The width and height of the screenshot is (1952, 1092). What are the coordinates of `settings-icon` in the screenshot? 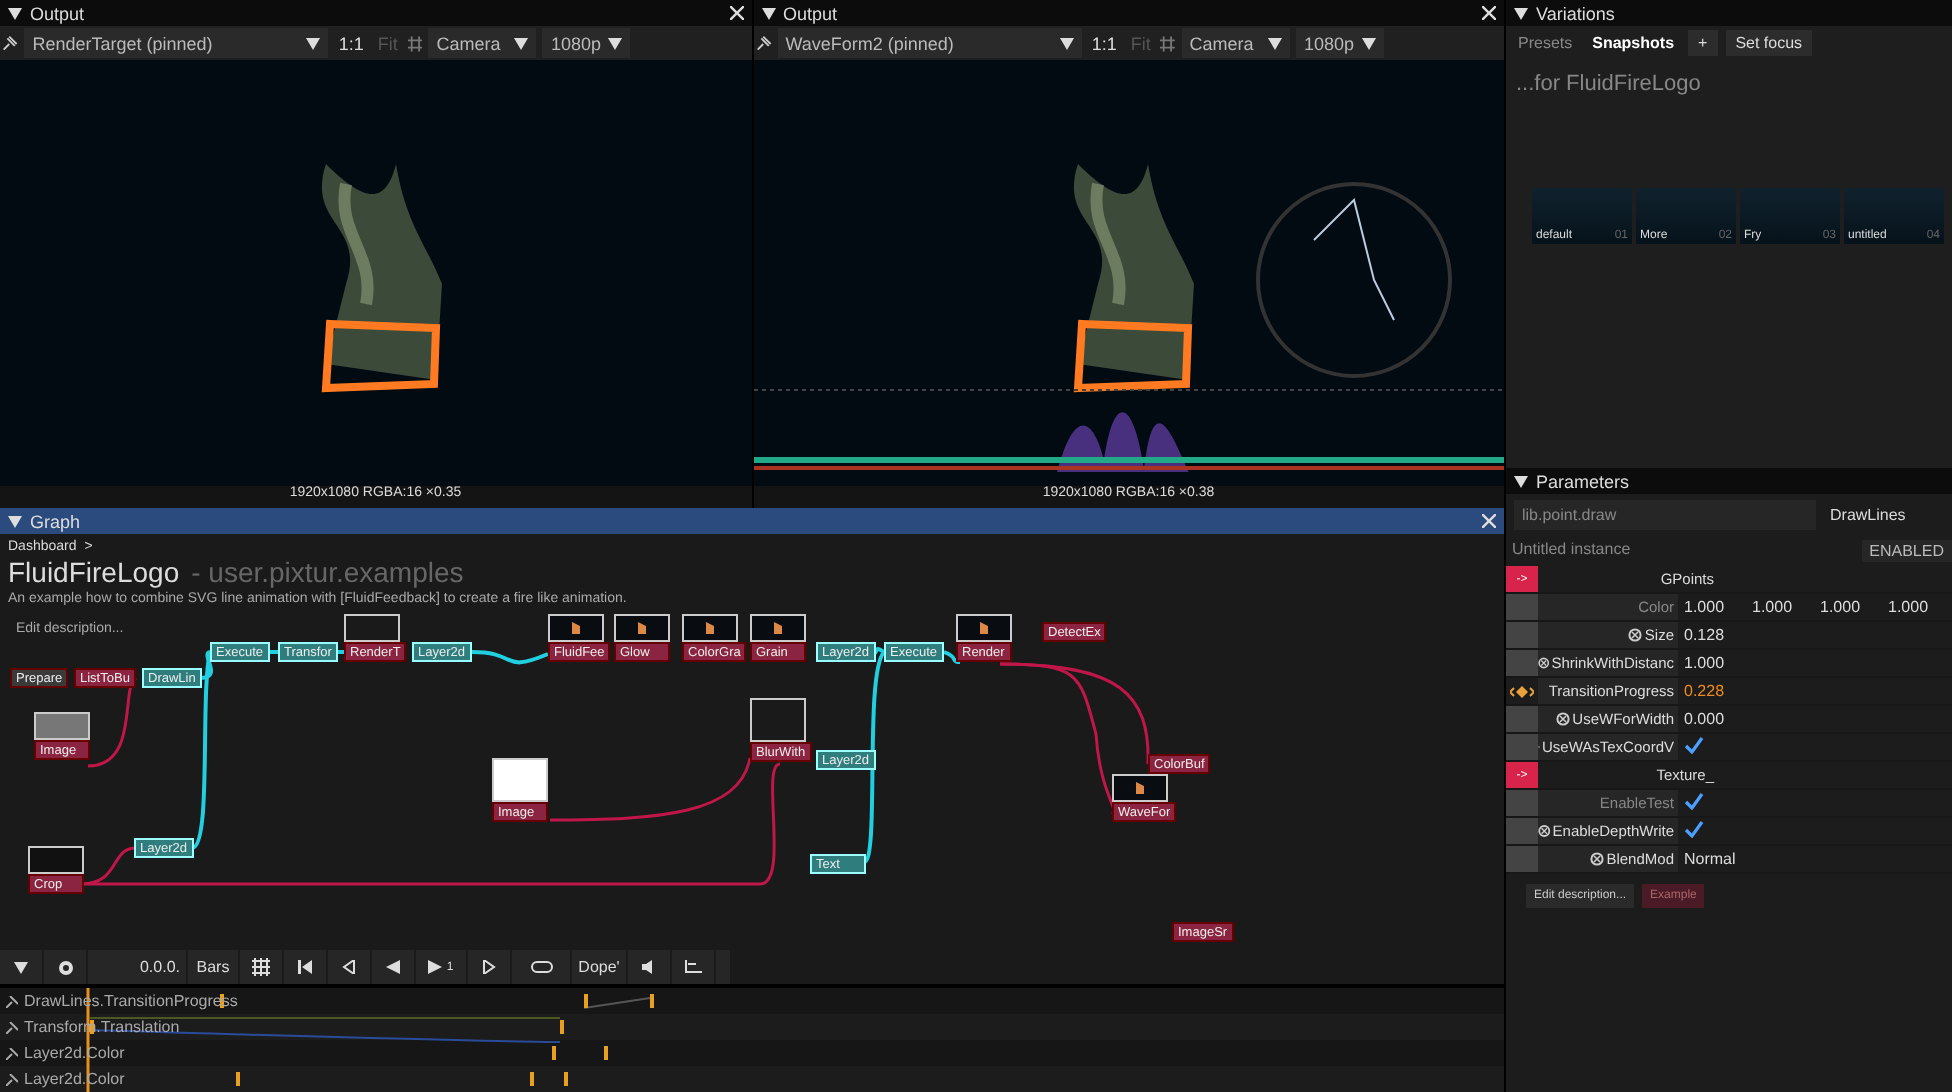 It's located at (65, 967).